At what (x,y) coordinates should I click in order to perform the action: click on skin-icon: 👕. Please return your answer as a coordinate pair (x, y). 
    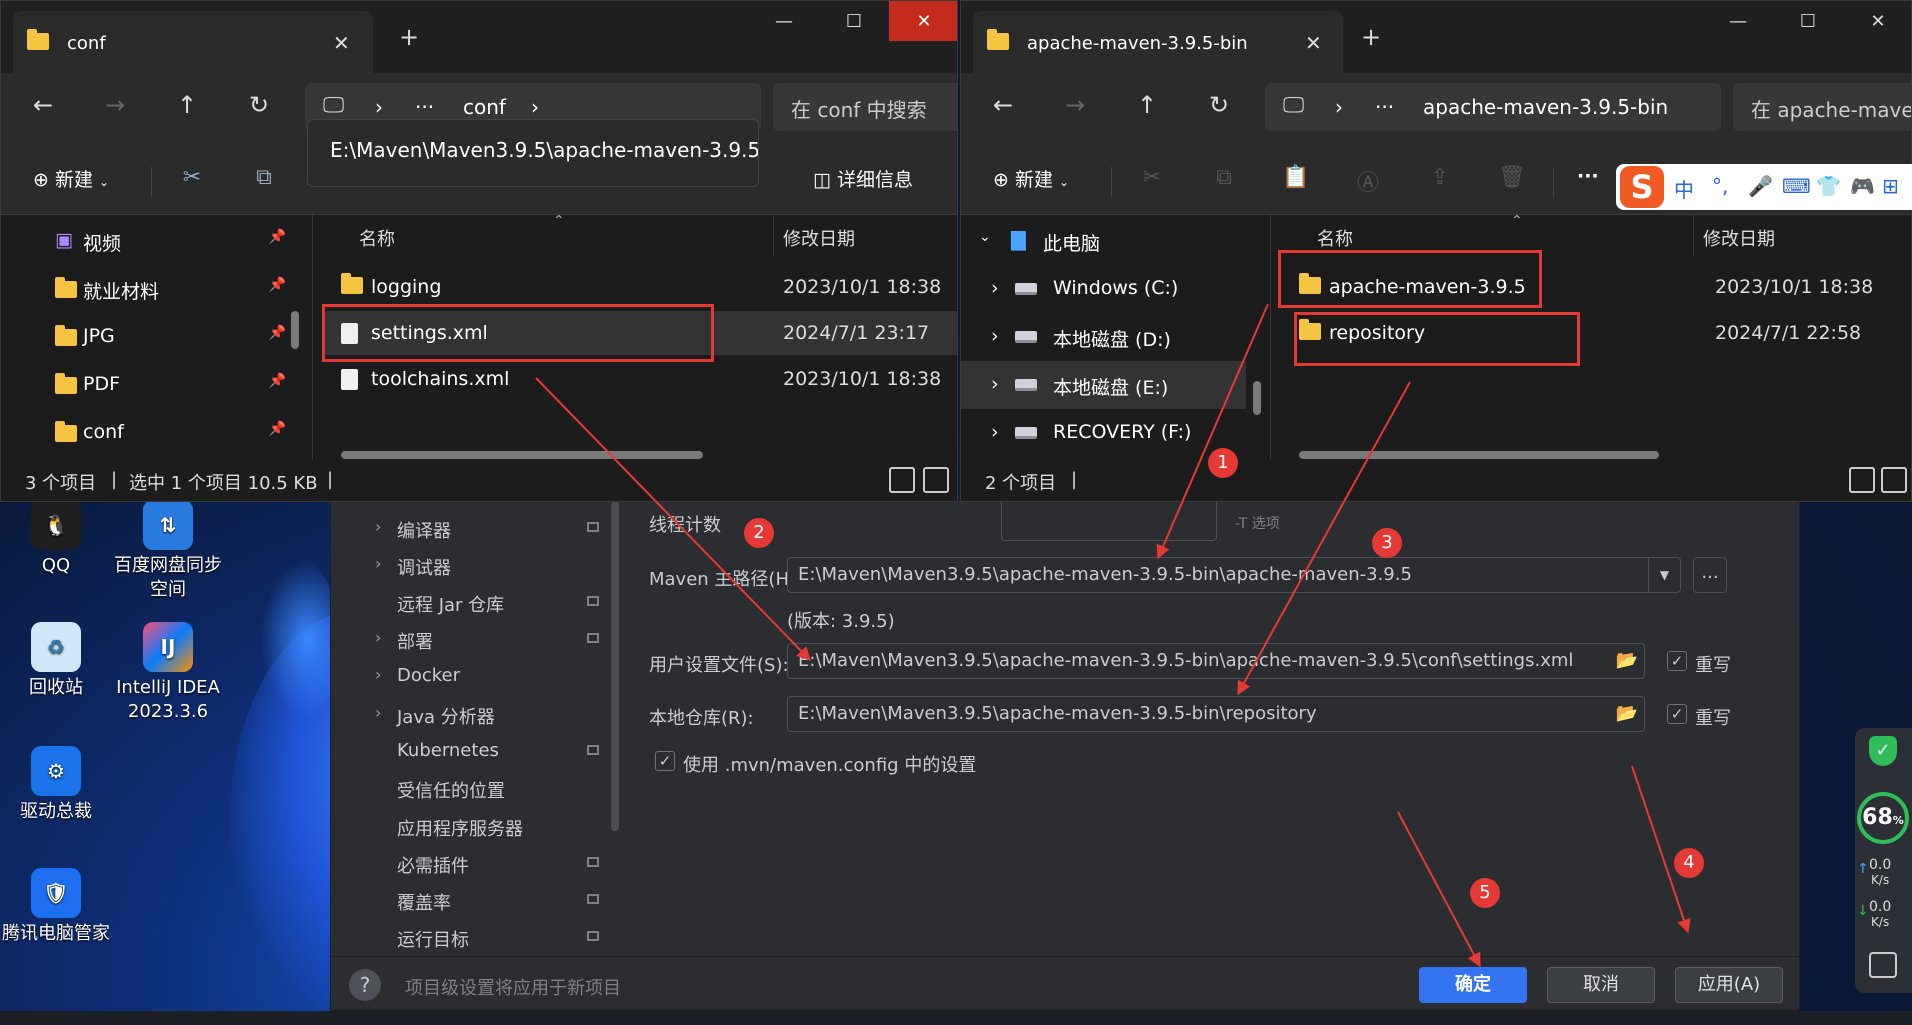
    Looking at the image, I should click on (1828, 186).